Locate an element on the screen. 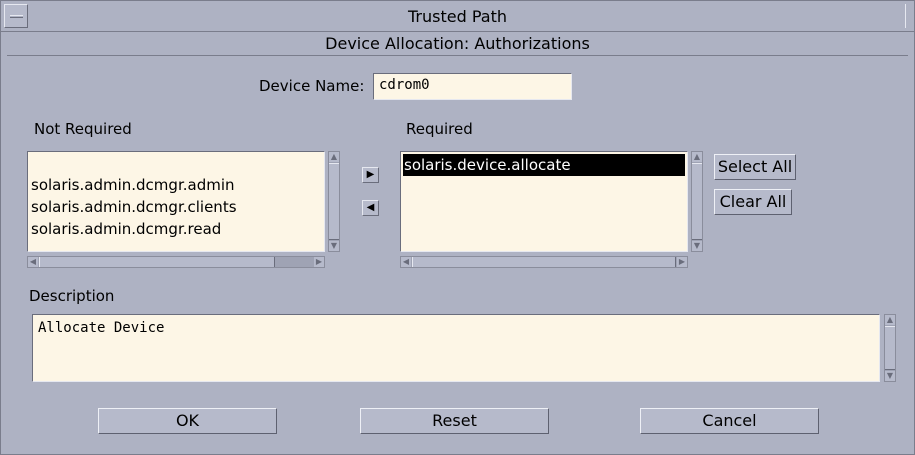 The height and width of the screenshot is (455, 915). not-required-heading: Not Required is located at coordinates (83, 129).